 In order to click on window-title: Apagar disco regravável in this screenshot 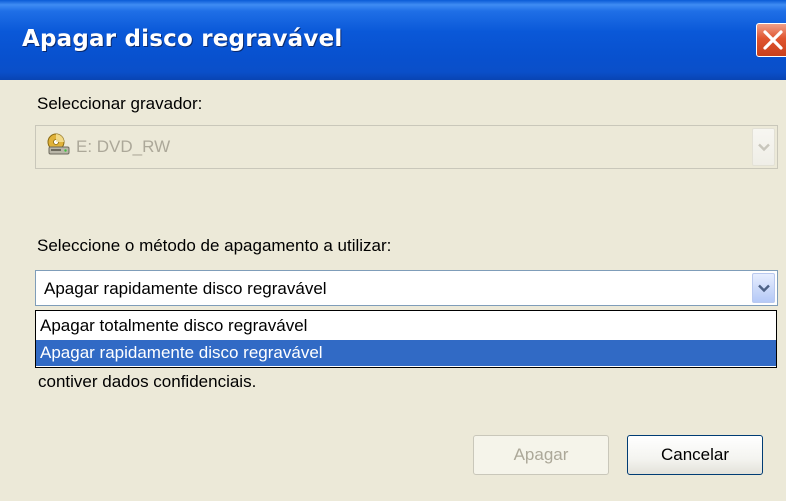, I will do `click(182, 39)`.